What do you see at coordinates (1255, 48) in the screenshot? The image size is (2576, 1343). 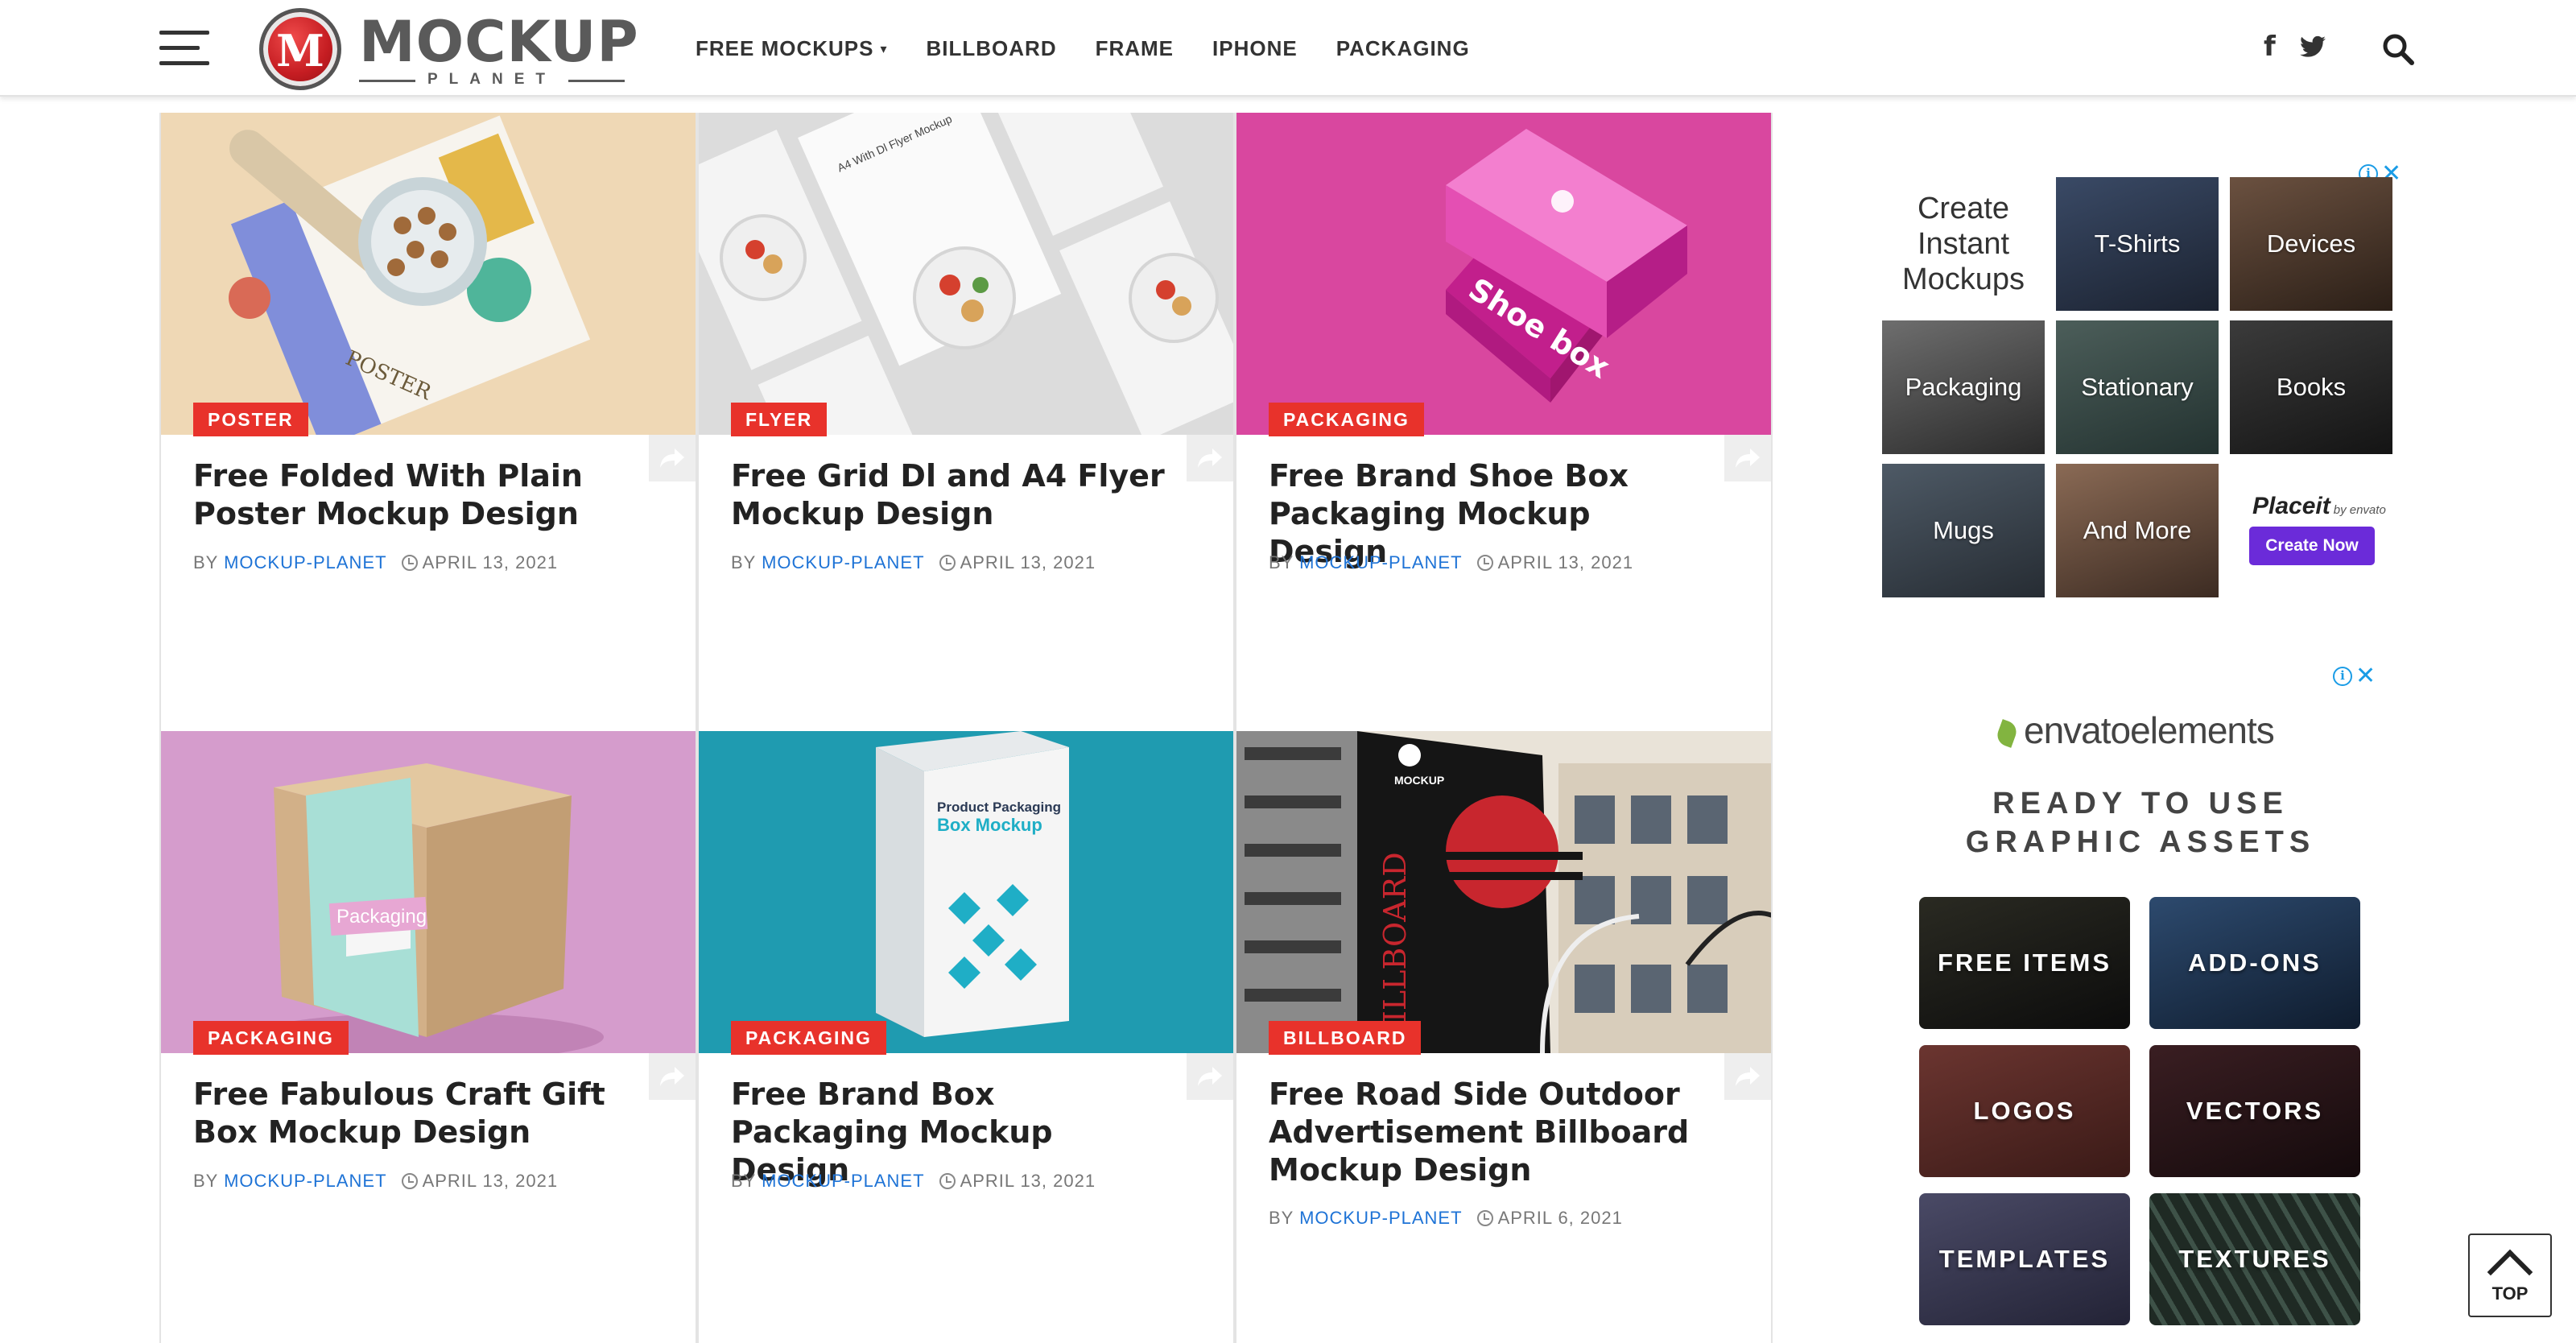 I see `nav-iphone: IPHONE` at bounding box center [1255, 48].